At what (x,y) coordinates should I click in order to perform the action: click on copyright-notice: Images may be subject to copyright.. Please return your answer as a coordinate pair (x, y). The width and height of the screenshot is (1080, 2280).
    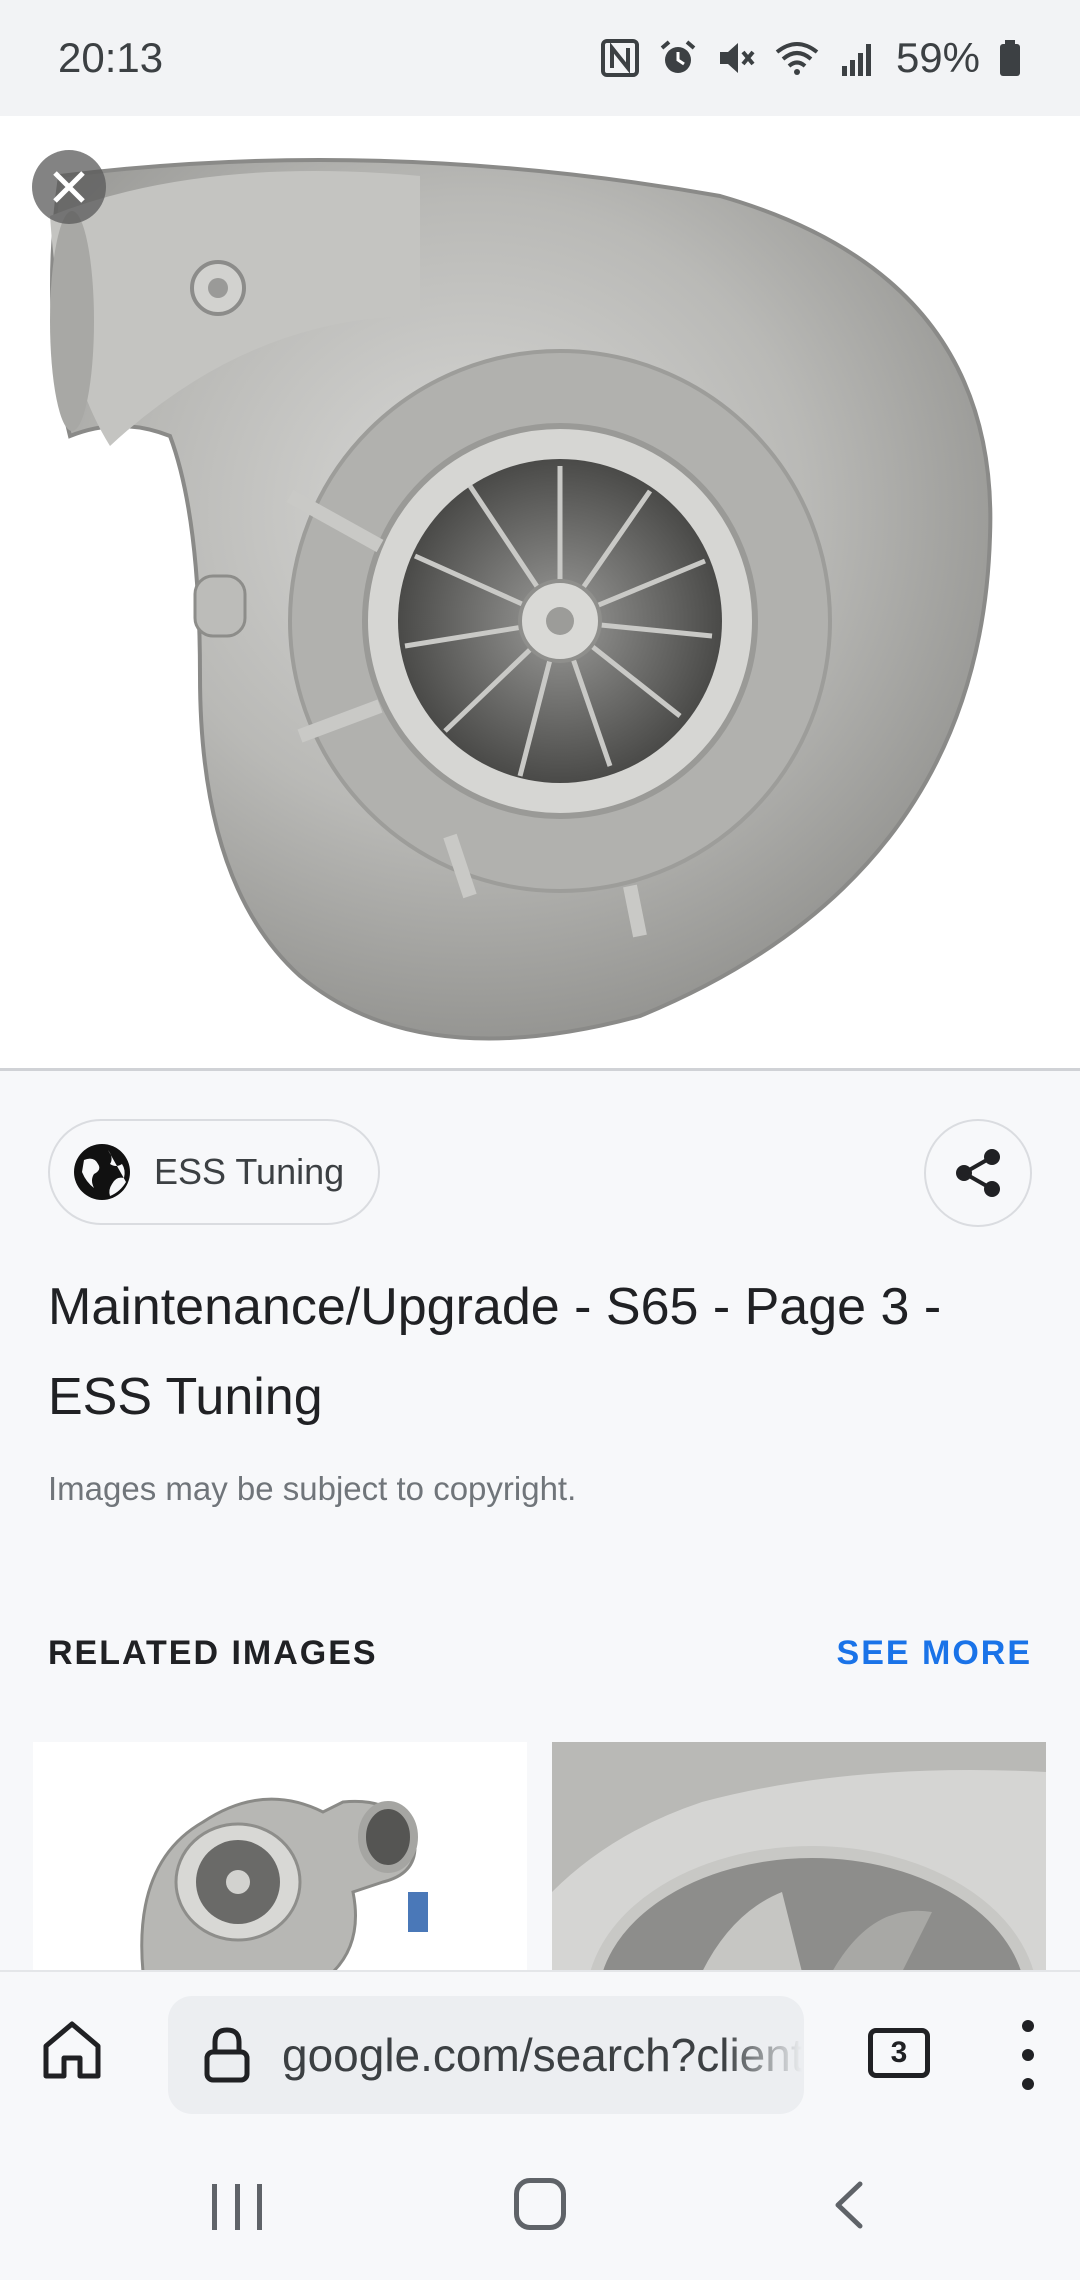
    Looking at the image, I should click on (312, 1488).